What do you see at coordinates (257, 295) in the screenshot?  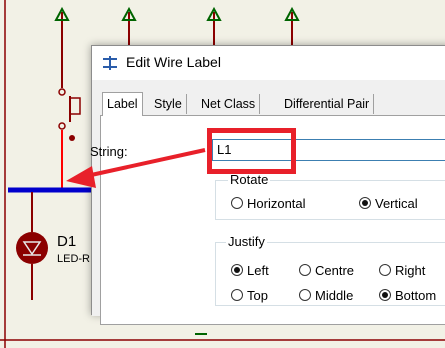 I see `radio-top-label: Top` at bounding box center [257, 295].